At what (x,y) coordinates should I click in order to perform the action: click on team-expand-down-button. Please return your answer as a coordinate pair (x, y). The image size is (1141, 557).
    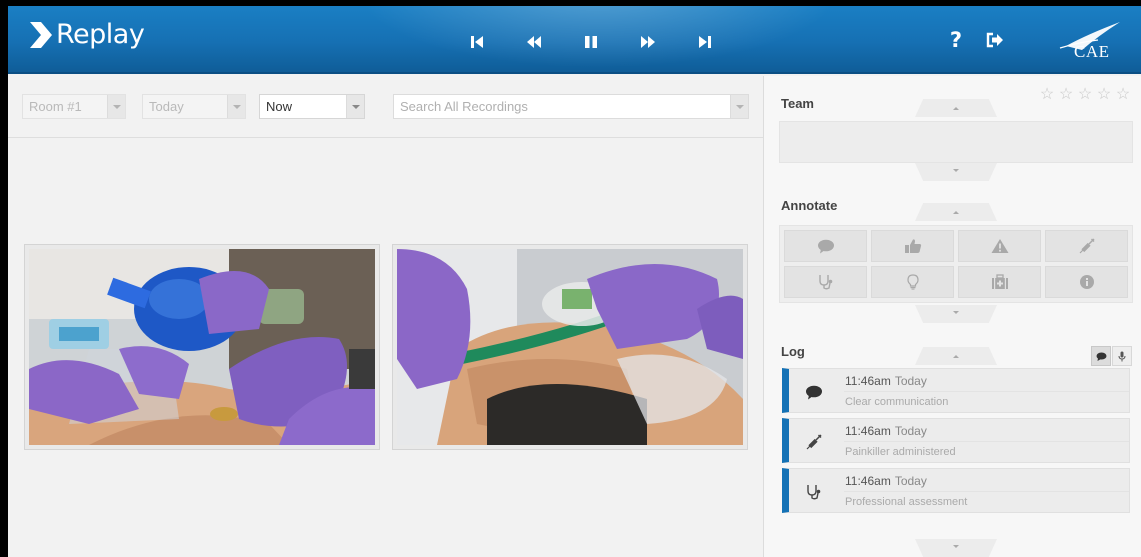
    Looking at the image, I should click on (956, 172).